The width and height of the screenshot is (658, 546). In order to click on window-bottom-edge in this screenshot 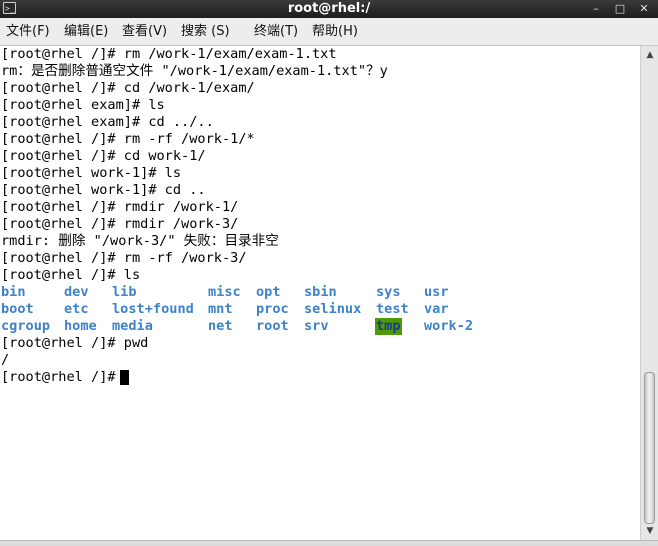, I will do `click(329, 543)`.